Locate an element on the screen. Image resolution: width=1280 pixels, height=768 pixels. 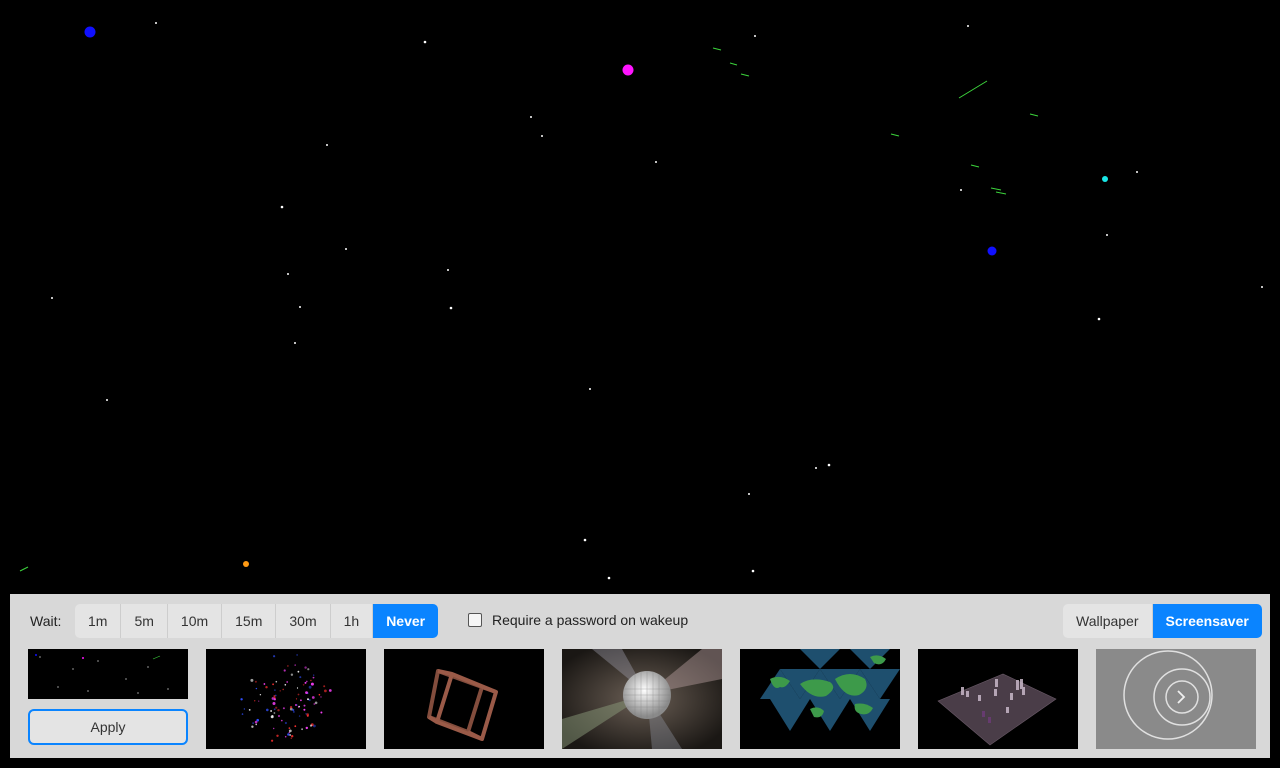
screensaver-thumb-disco-ball is located at coordinates (642, 699).